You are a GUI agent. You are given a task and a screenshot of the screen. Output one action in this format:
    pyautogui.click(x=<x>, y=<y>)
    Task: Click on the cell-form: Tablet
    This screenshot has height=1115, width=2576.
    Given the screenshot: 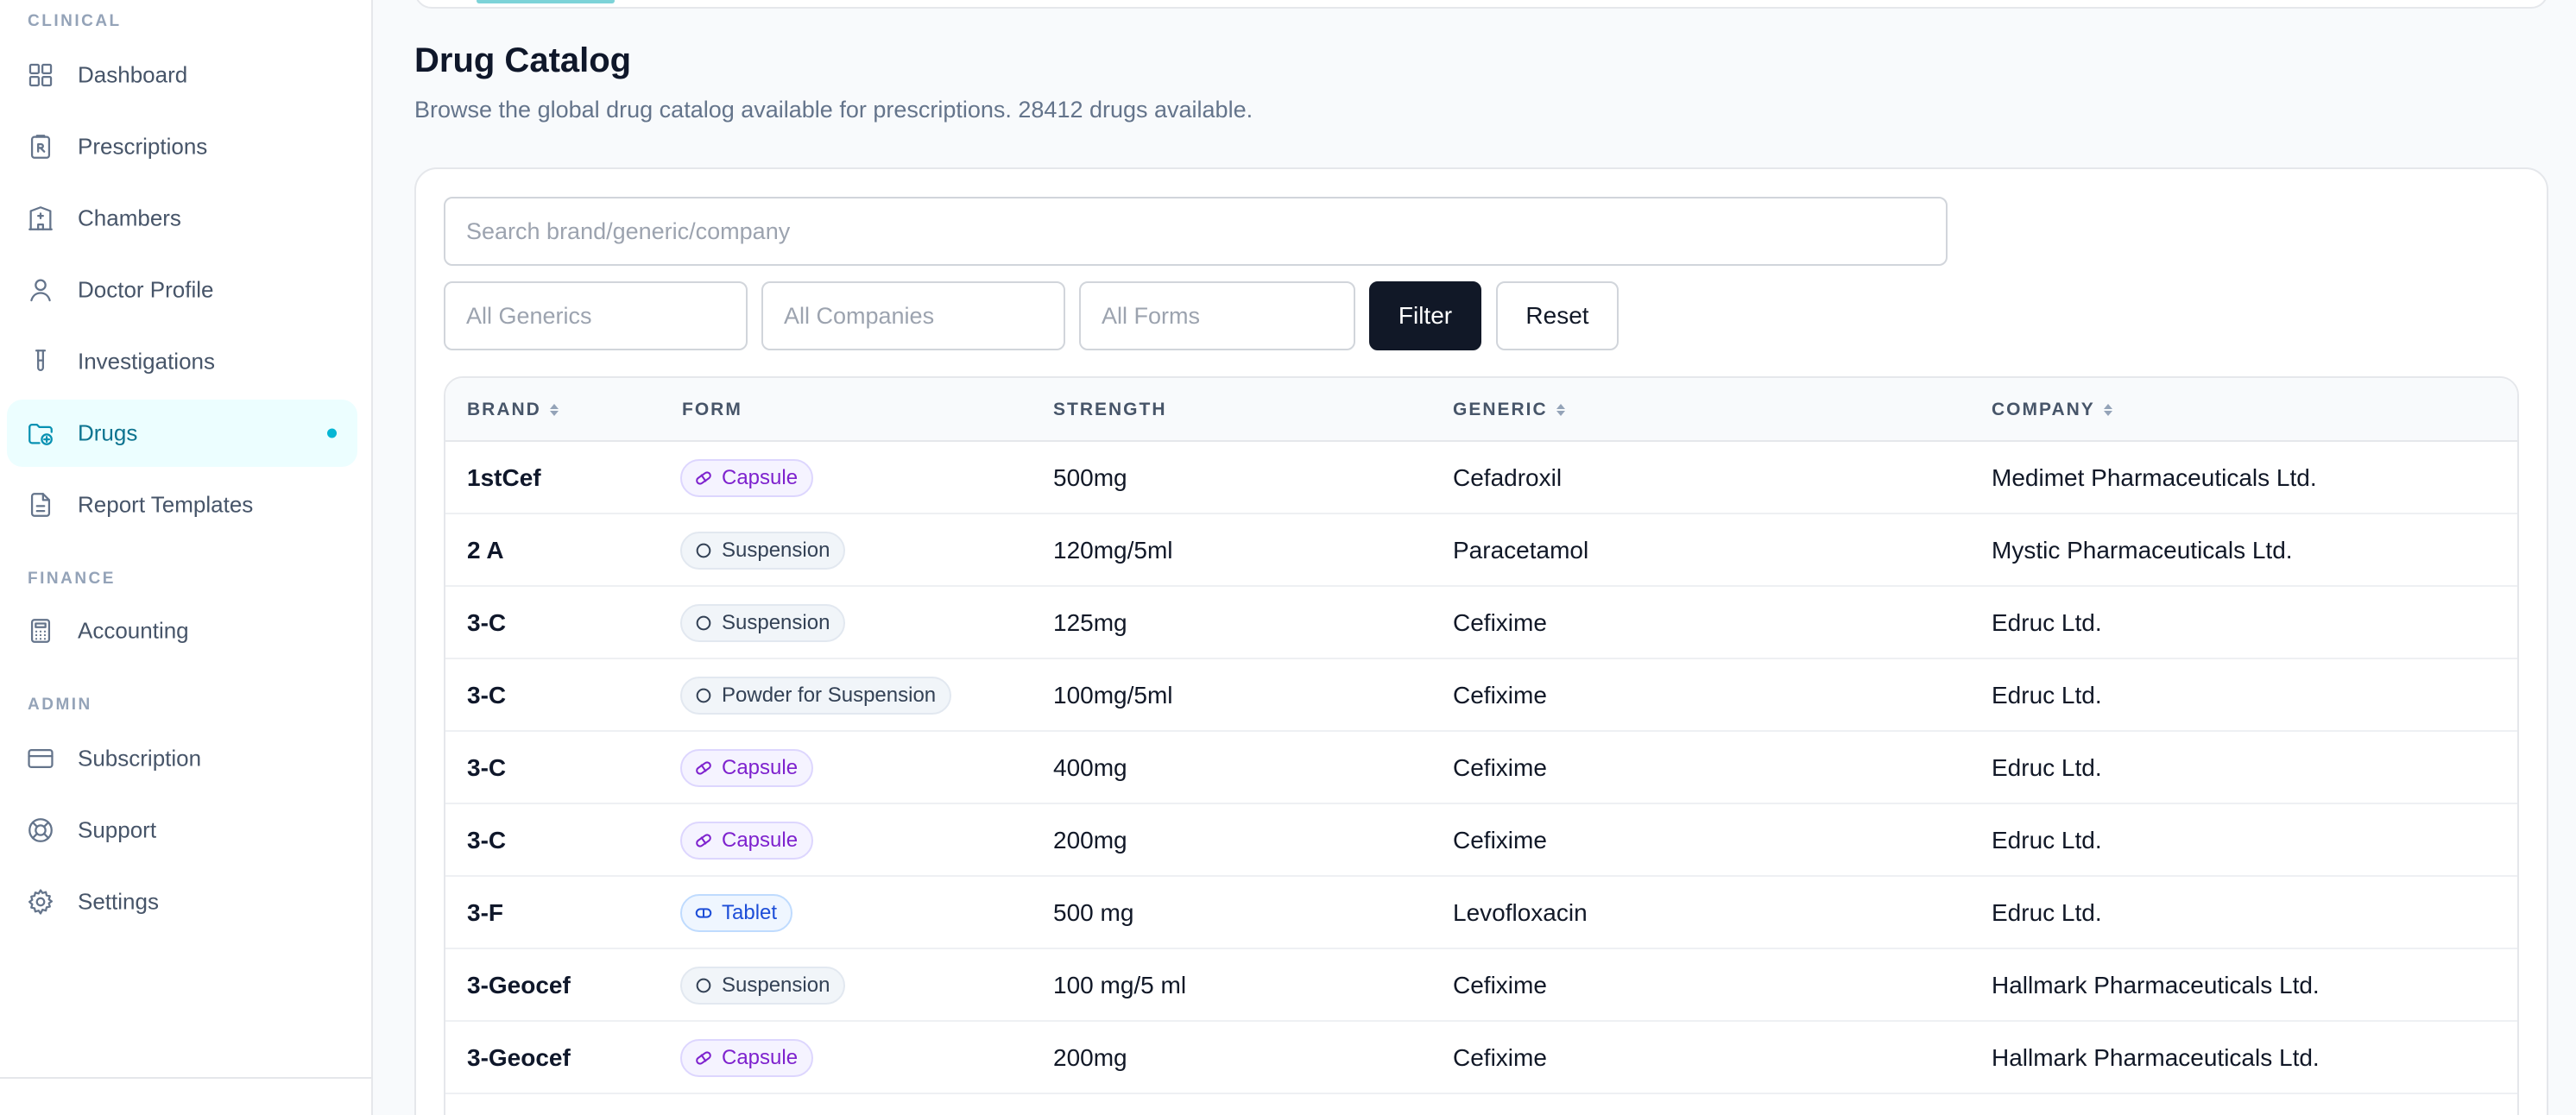 What is the action you would take?
    pyautogui.click(x=736, y=913)
    